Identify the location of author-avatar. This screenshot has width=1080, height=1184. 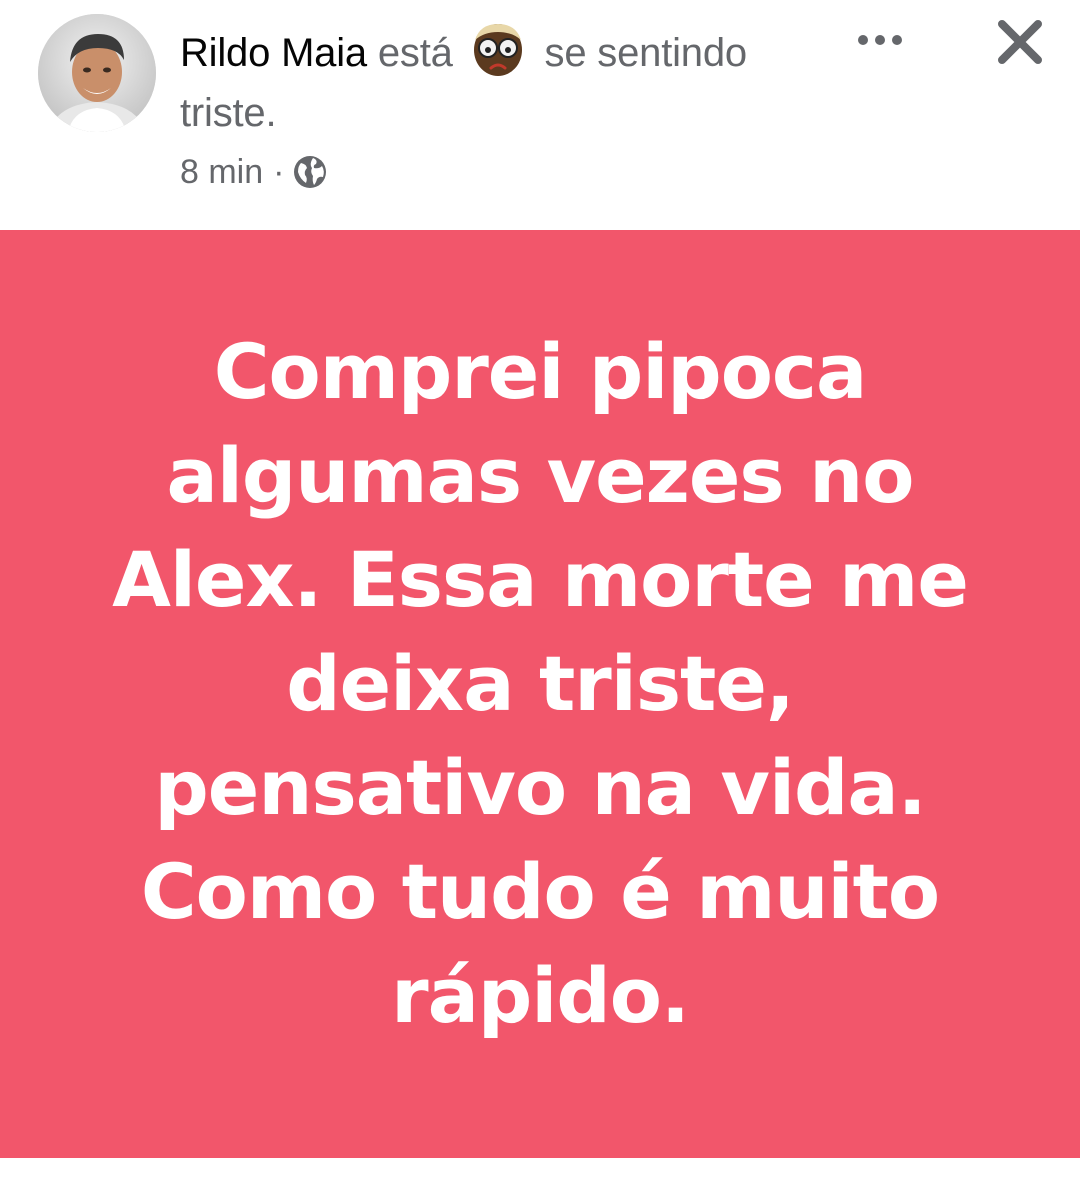
(97, 73).